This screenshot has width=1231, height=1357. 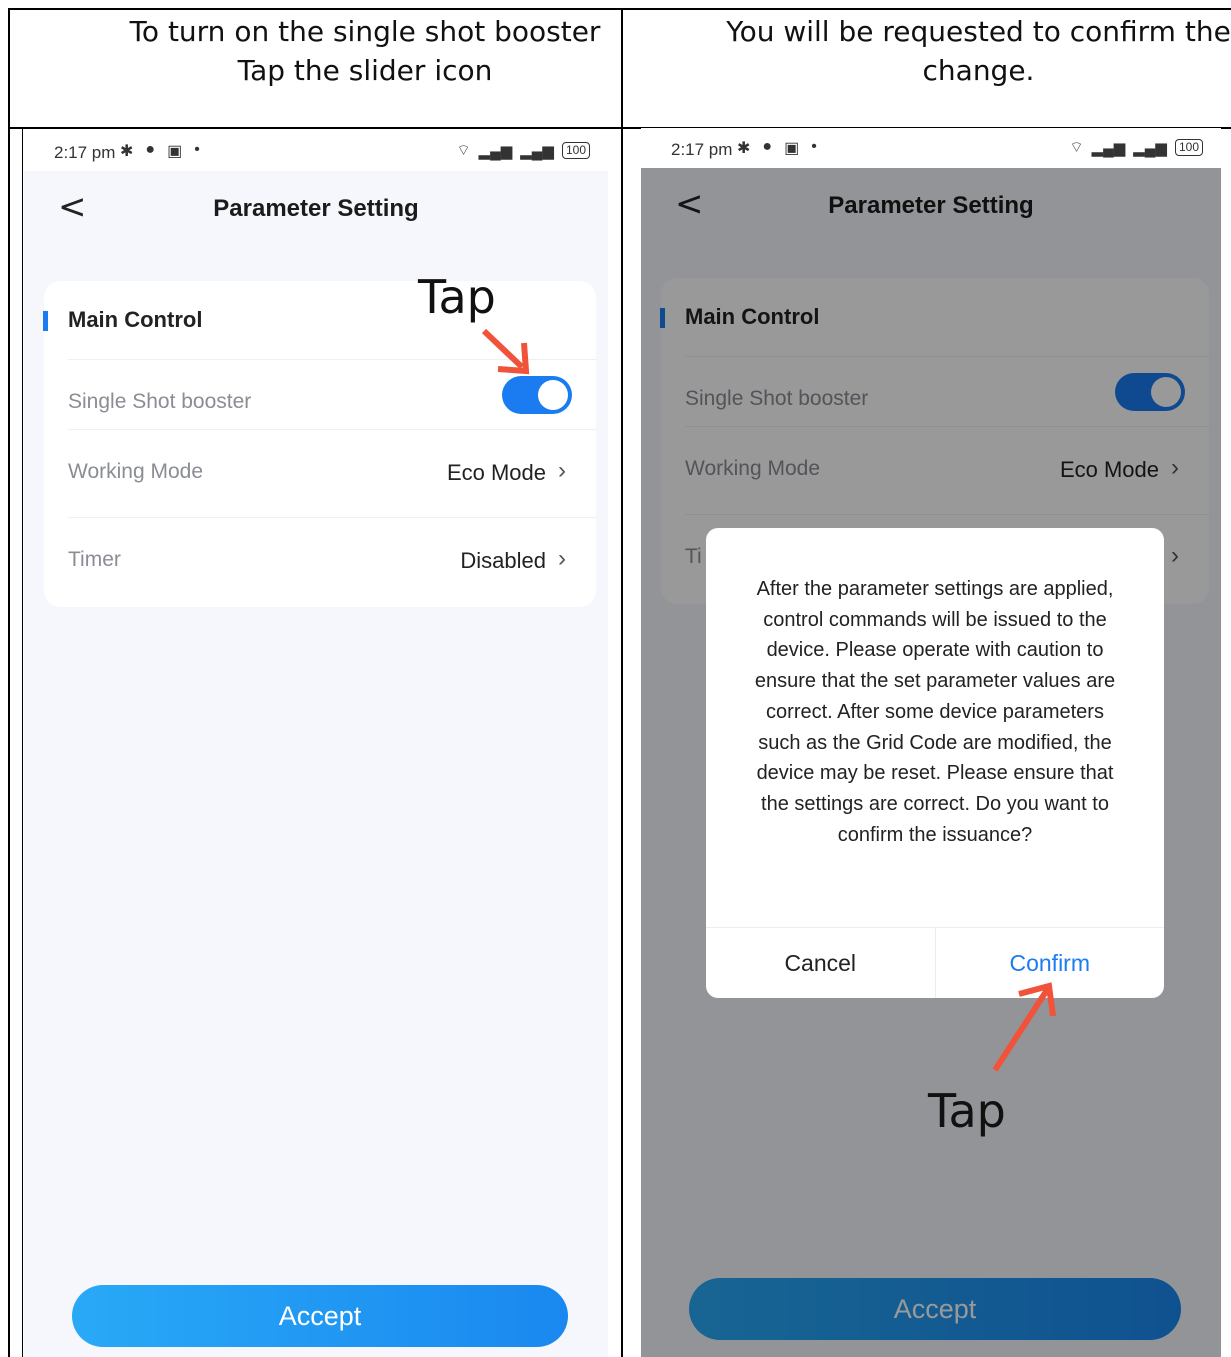 I want to click on page-title: Parameter Setting, so click(x=316, y=208).